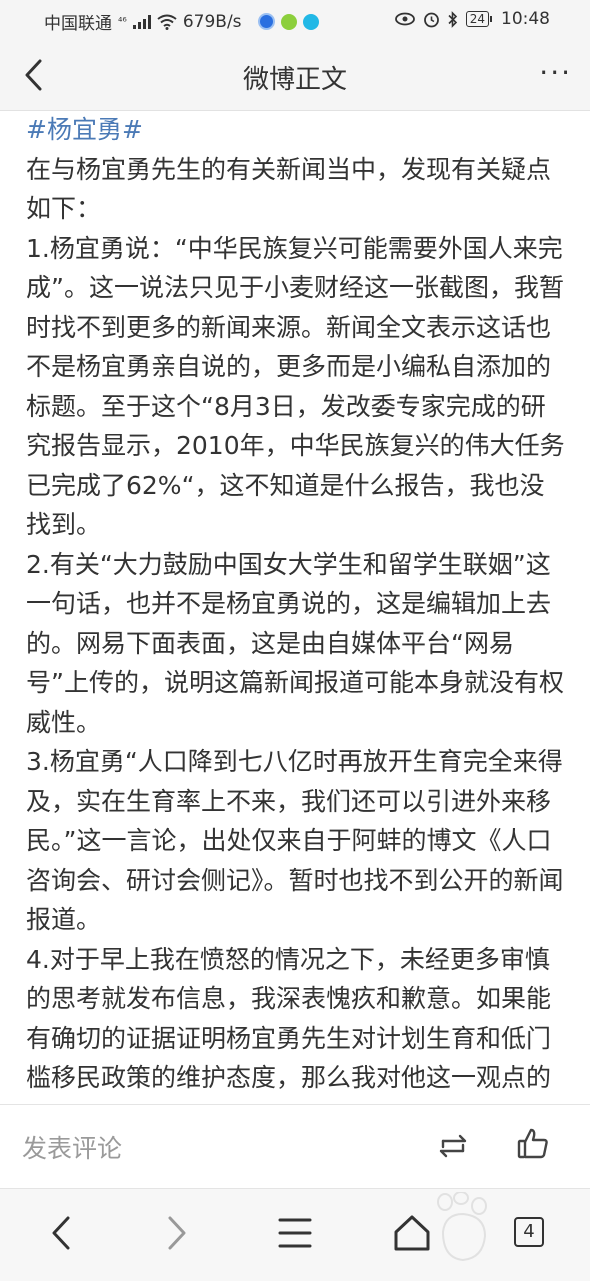  I want to click on paw-watermark-icon, so click(462, 1227).